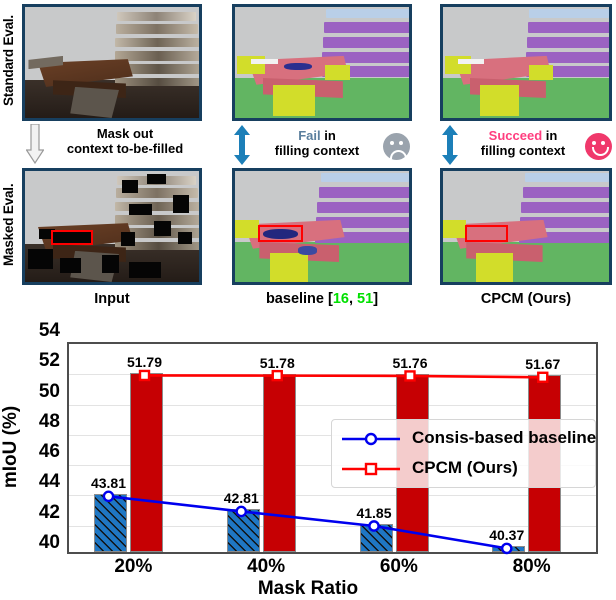  Describe the element at coordinates (328, 135) in the screenshot. I see `fail-rest: in` at that location.